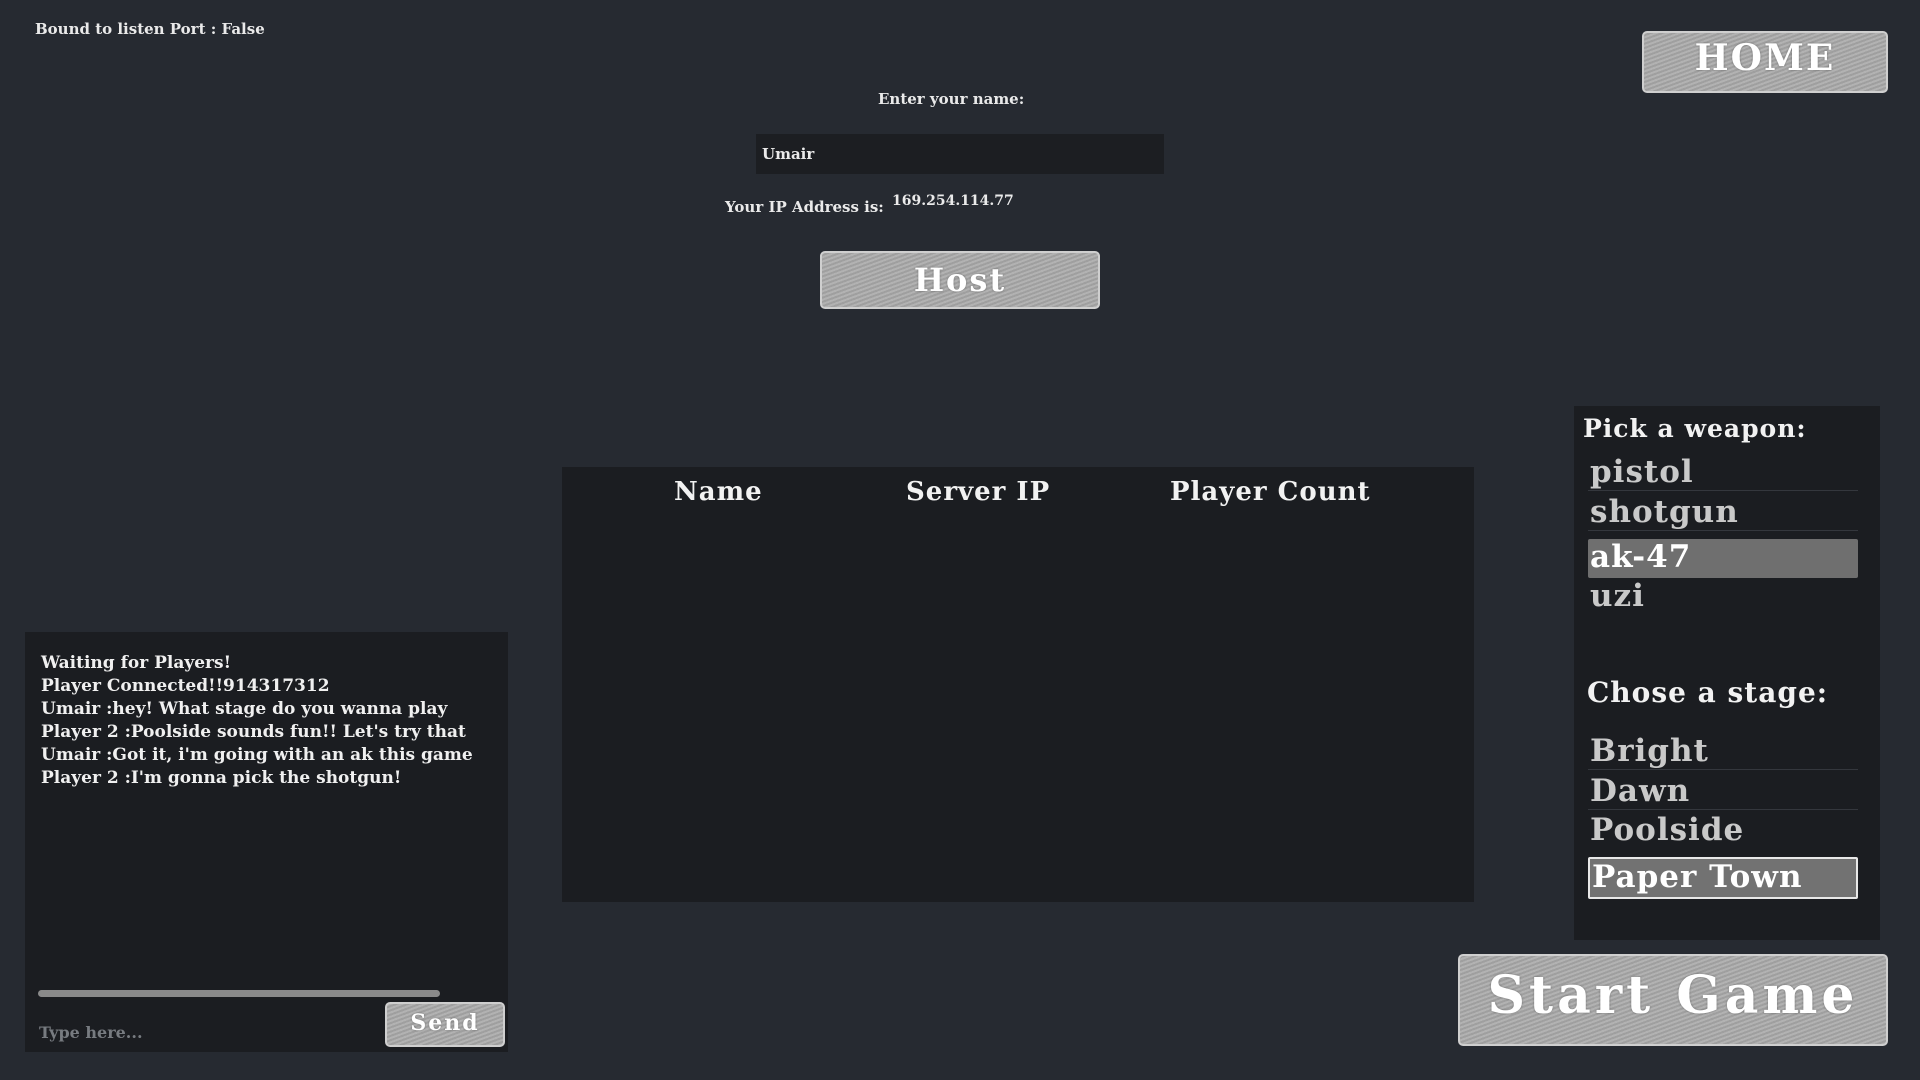  I want to click on chat-message: Waiting for Players!, so click(136, 663).